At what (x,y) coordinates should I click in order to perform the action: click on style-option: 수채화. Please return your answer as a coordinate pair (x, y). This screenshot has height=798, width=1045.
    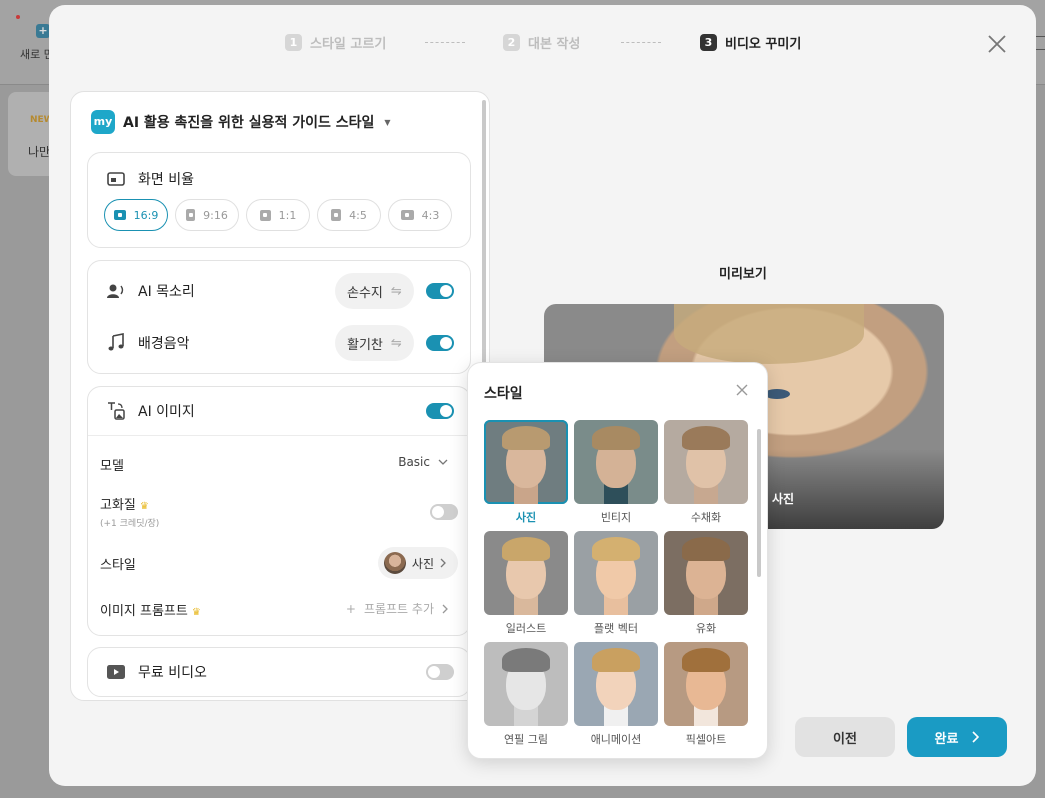
    Looking at the image, I should click on (706, 472).